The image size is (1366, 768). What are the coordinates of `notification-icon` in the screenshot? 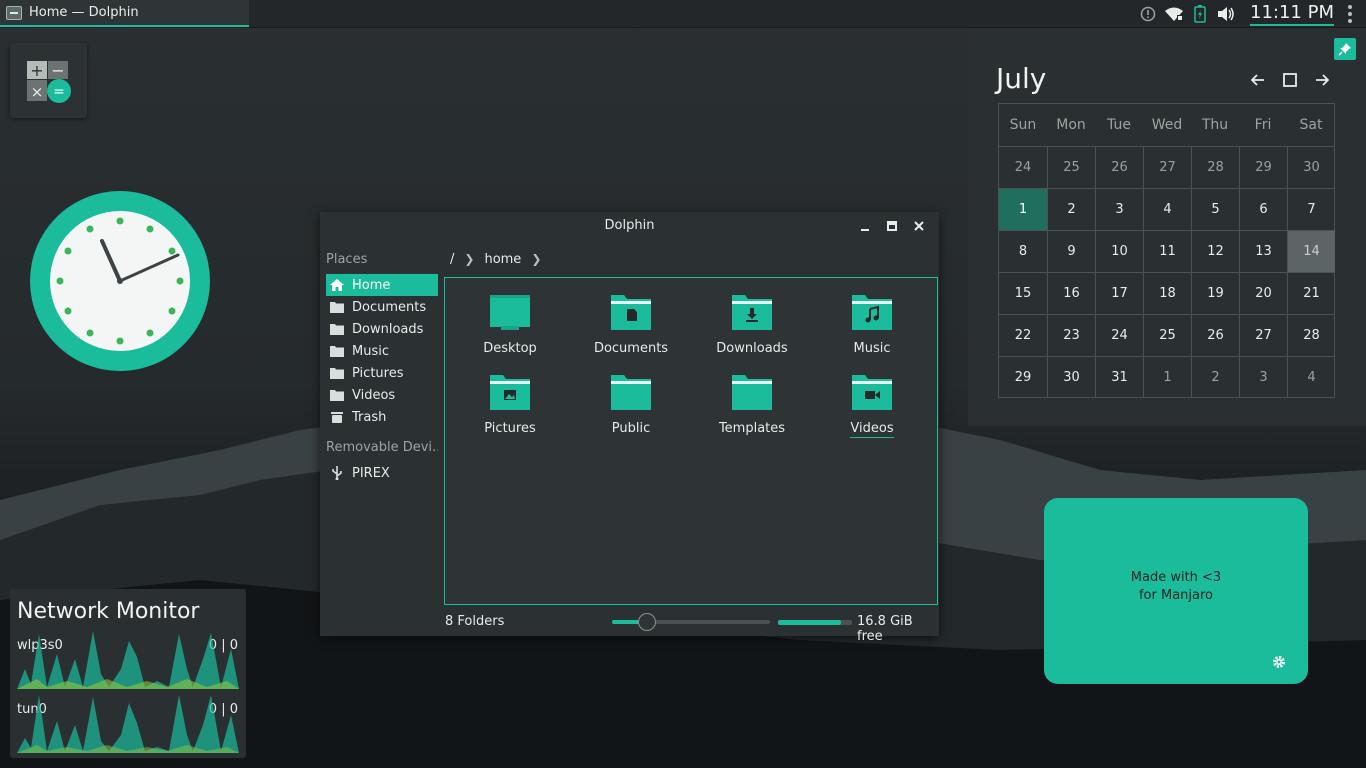 It's located at (1148, 14).